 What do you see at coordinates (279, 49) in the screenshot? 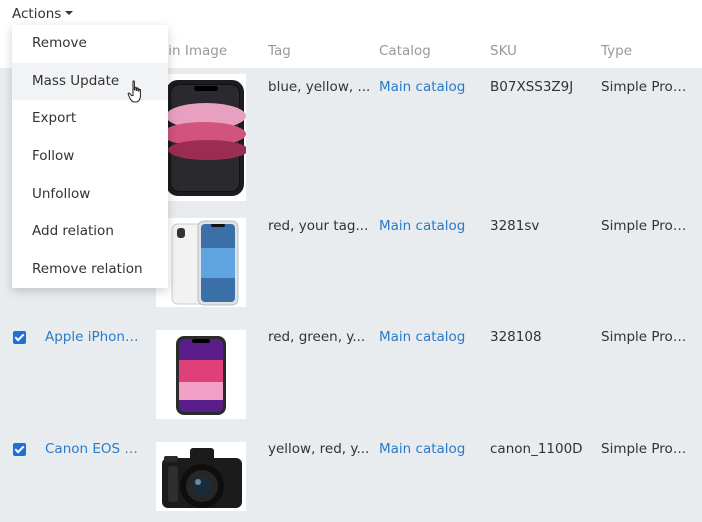
I see `column-header-tag: Tag` at bounding box center [279, 49].